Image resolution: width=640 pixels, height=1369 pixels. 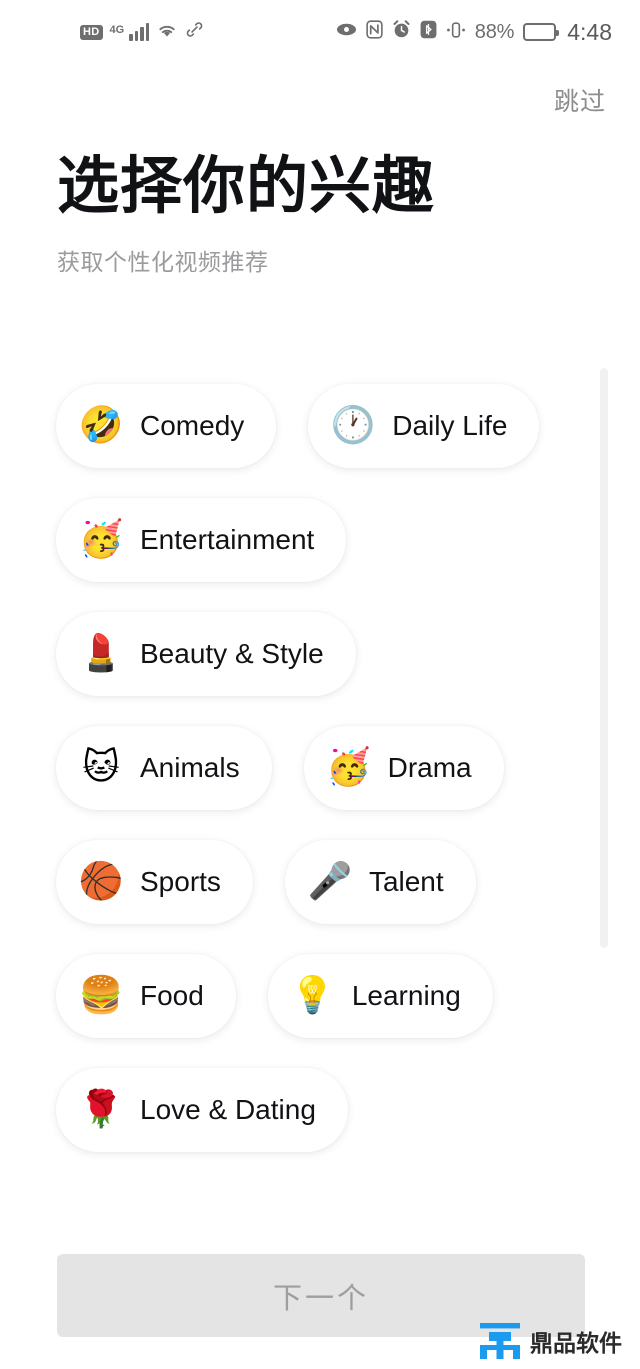 What do you see at coordinates (374, 32) in the screenshot?
I see `nfc-icon` at bounding box center [374, 32].